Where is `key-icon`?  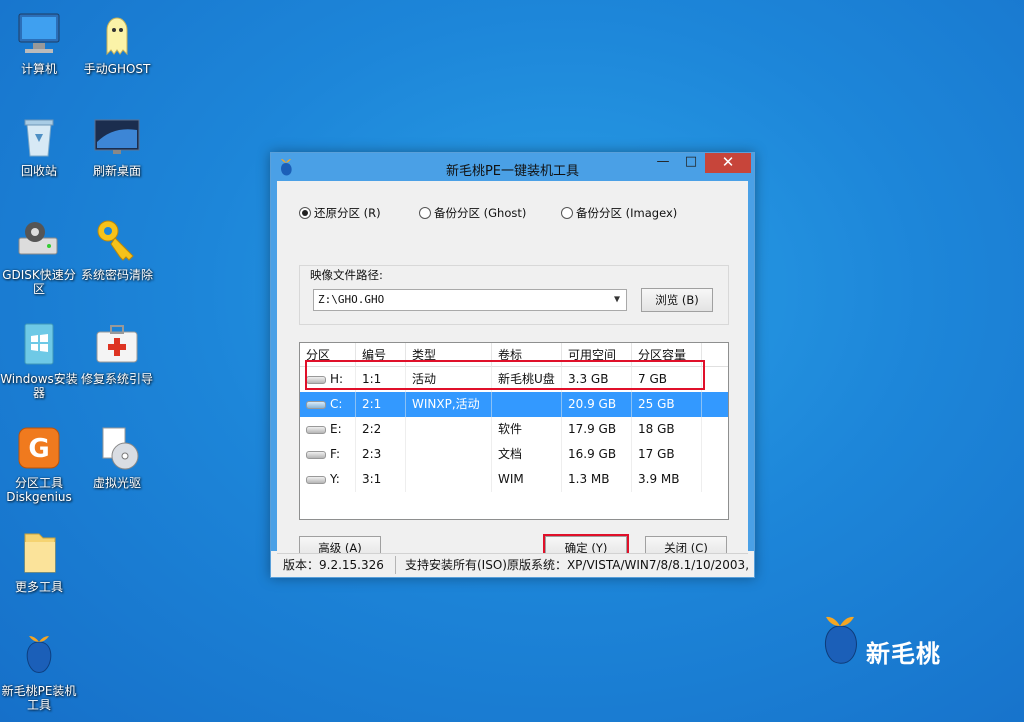
key-icon is located at coordinates (117, 240).